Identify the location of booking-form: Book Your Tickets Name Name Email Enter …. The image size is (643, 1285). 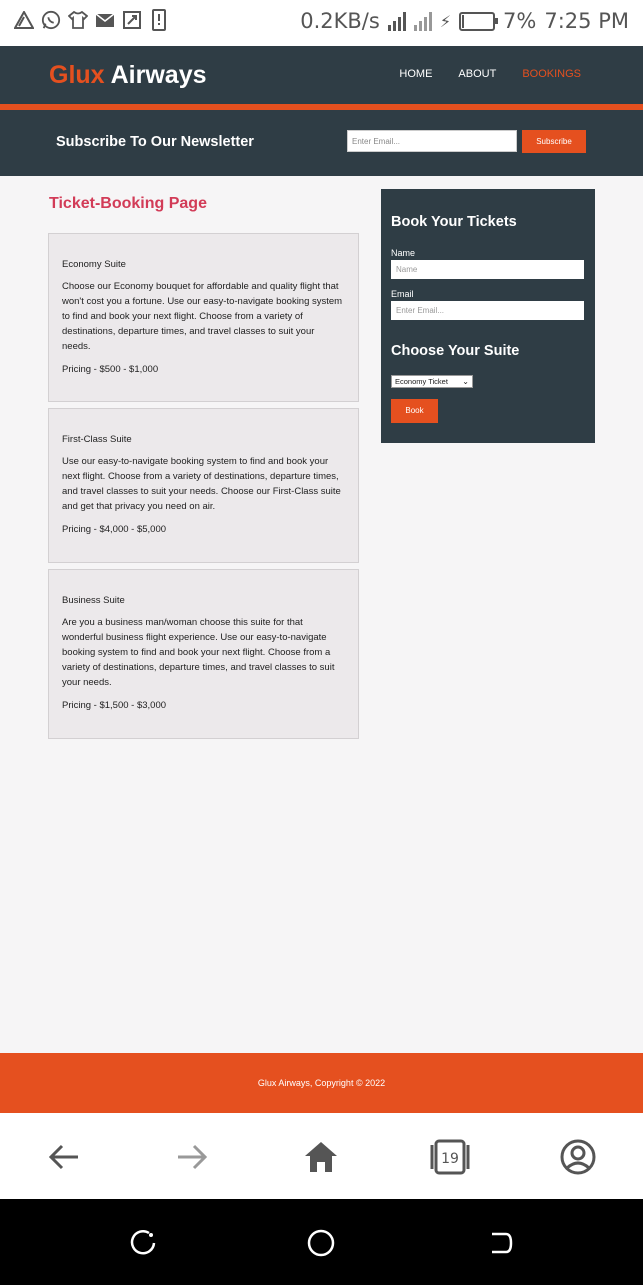
(488, 316).